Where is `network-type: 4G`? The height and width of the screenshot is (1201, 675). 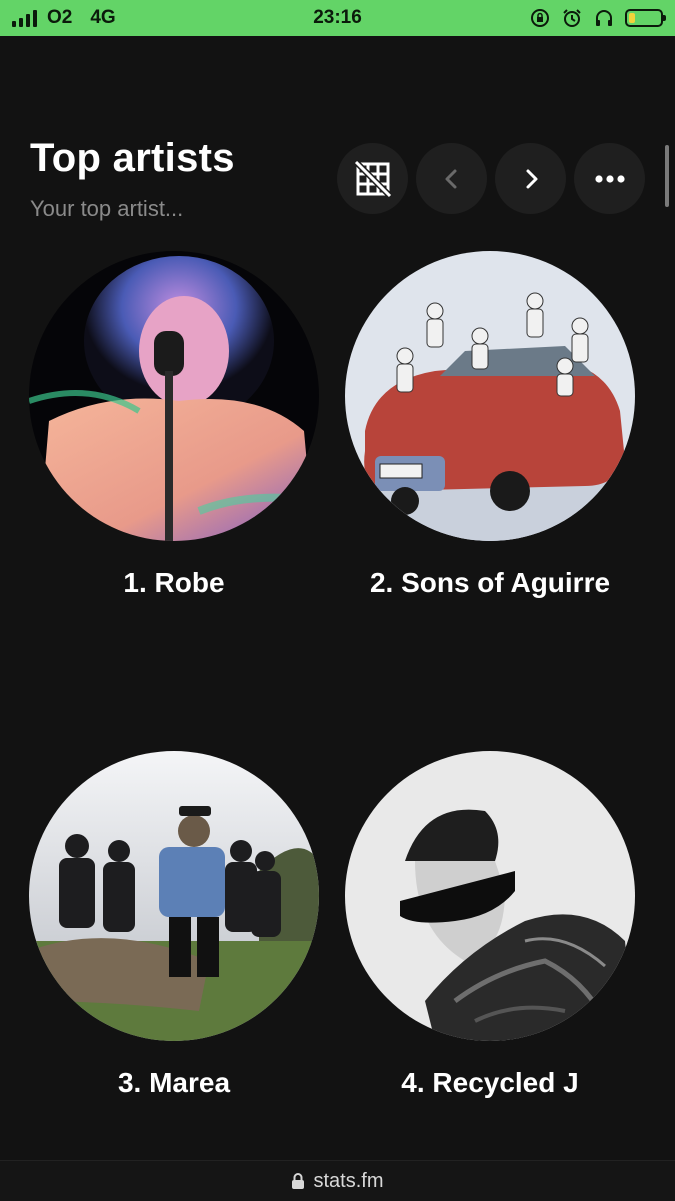
network-type: 4G is located at coordinates (103, 17).